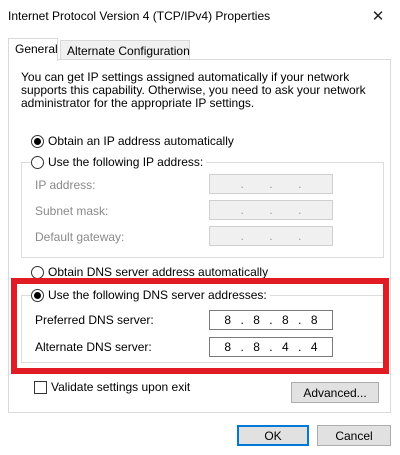 The image size is (400, 455). I want to click on radio-obtain-dns-auto: Obtain DNS server address automatically, so click(151, 272).